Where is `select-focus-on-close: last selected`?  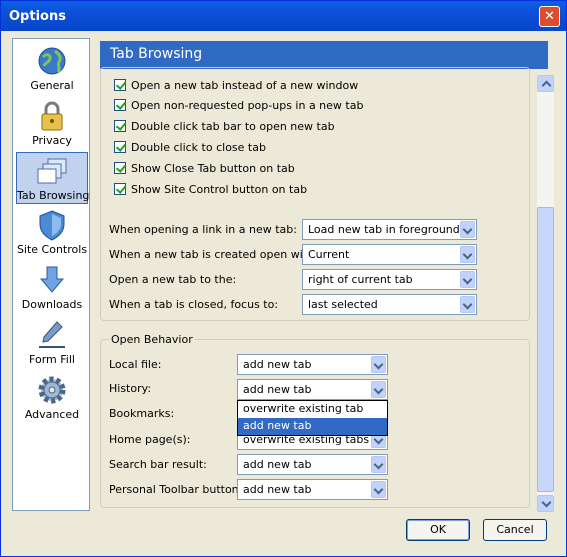
select-focus-on-close: last selected is located at coordinates (389, 304).